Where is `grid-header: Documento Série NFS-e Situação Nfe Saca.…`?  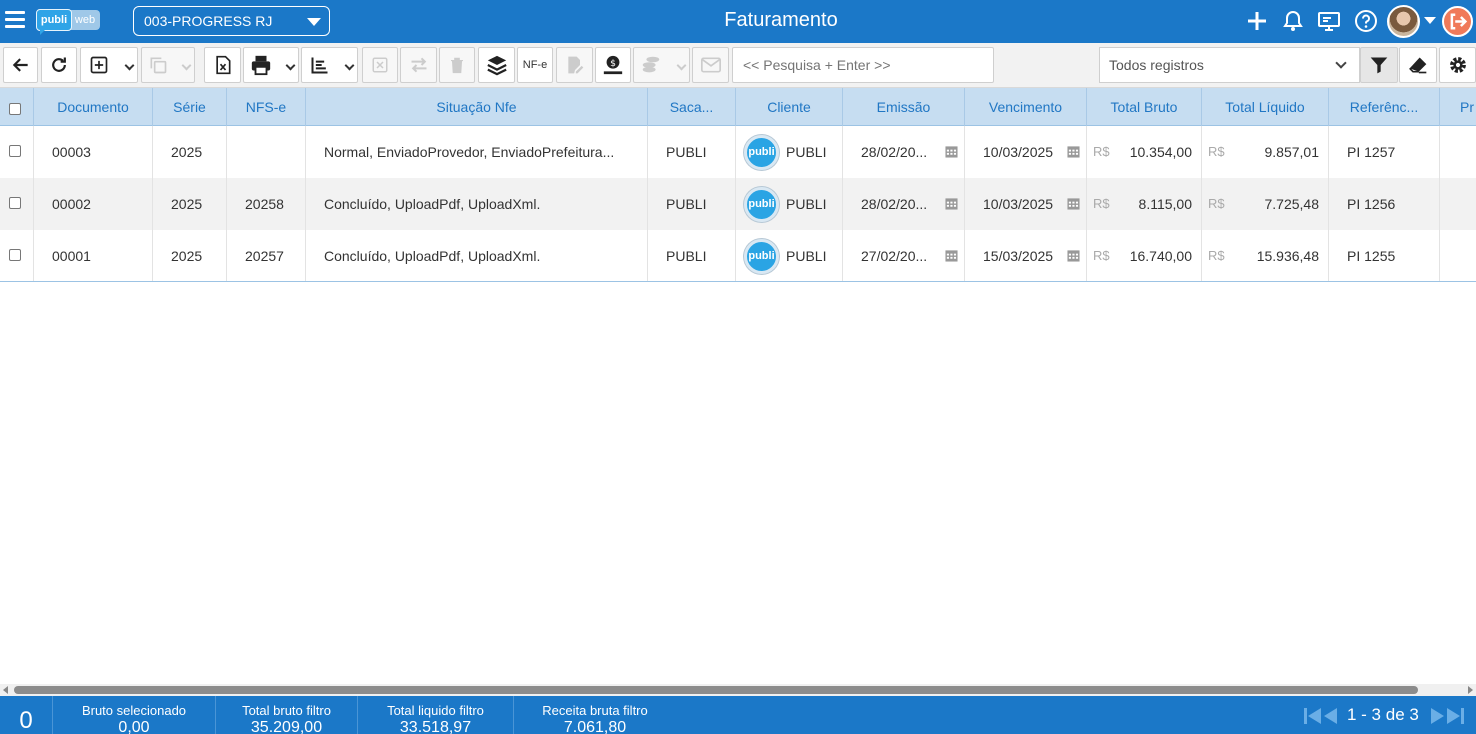
grid-header: Documento Série NFS-e Situação Nfe Saca.… is located at coordinates (738, 107).